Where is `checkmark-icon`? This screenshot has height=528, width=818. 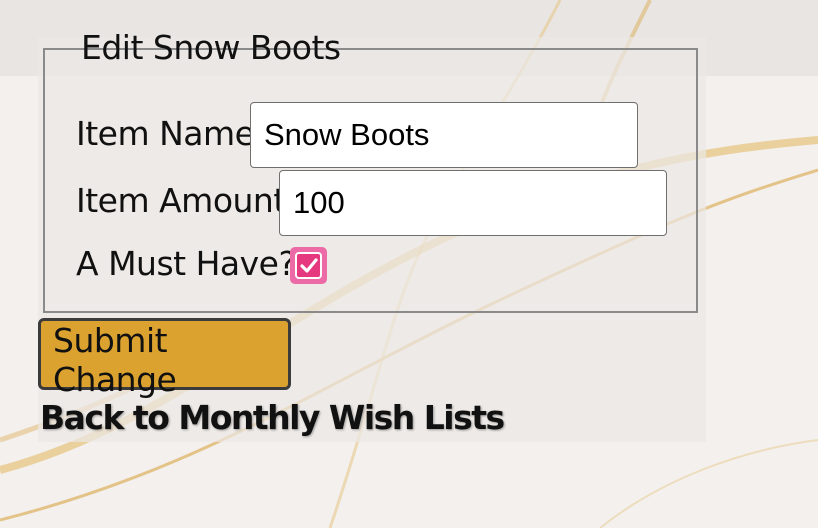
checkmark-icon is located at coordinates (308, 265).